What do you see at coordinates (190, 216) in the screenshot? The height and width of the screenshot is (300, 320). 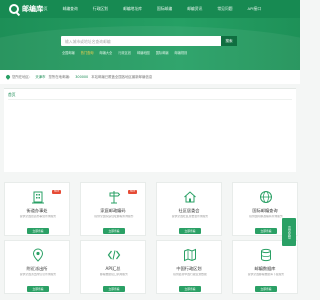 I see `service-desc: 提供全国社区居委会查询服务` at bounding box center [190, 216].